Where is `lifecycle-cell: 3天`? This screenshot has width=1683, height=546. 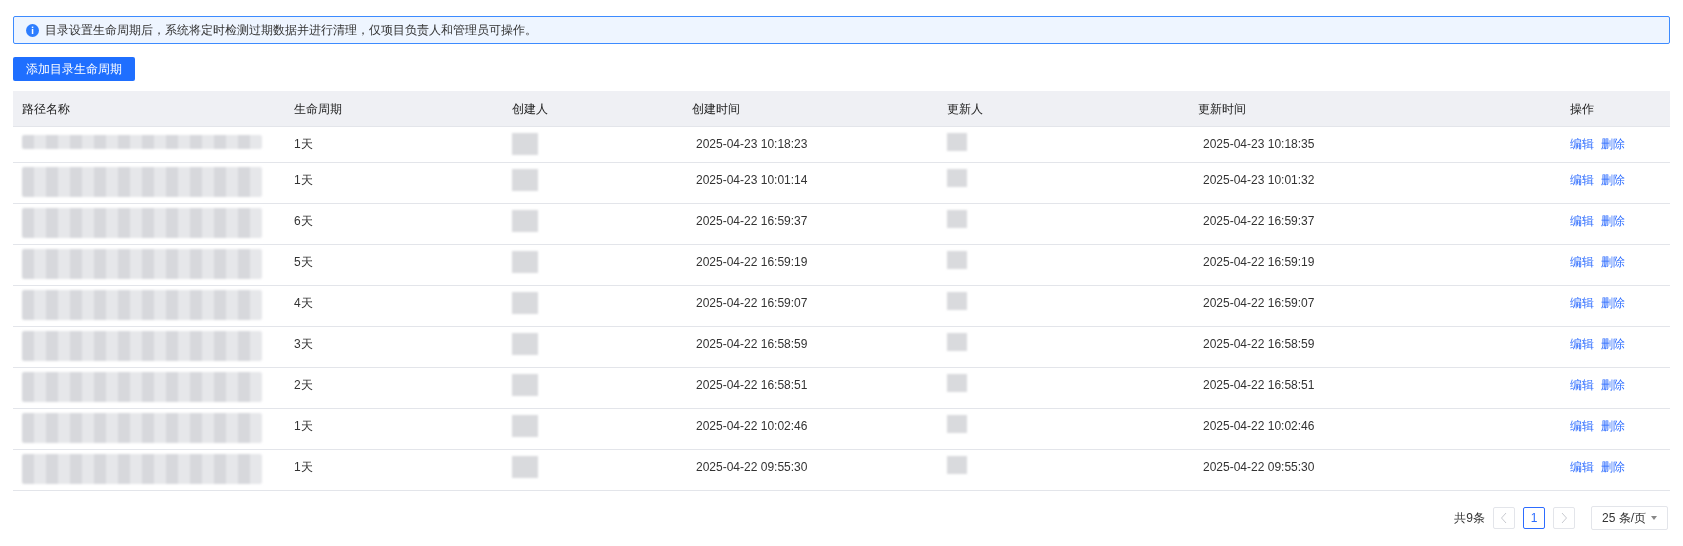
lifecycle-cell: 3天 is located at coordinates (303, 344).